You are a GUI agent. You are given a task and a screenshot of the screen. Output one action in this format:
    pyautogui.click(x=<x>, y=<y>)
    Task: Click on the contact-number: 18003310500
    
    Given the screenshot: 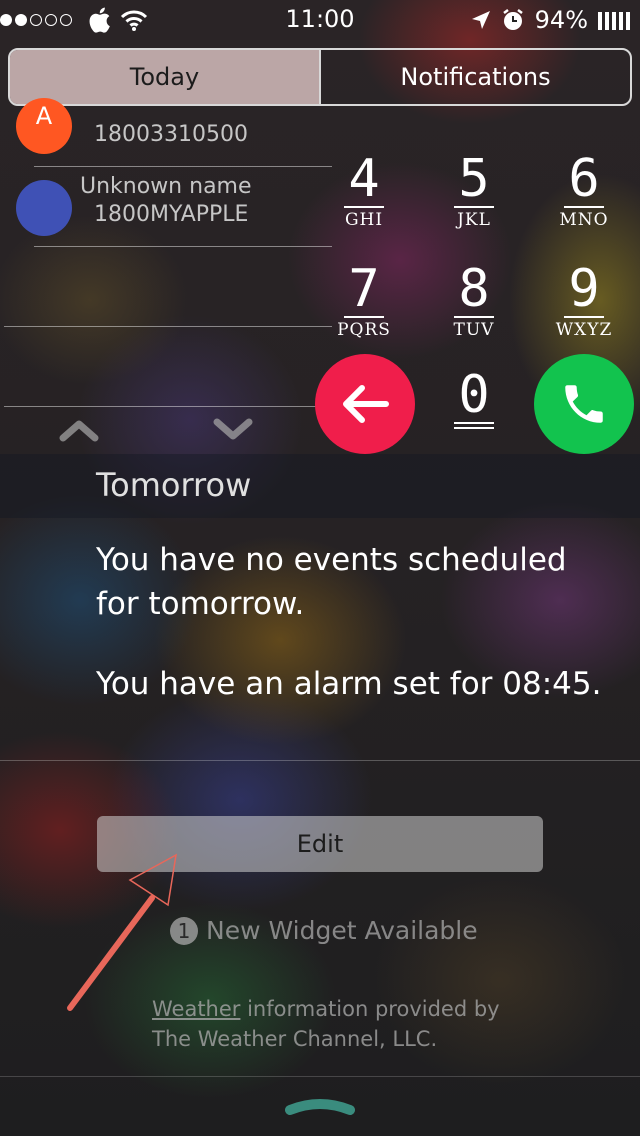 What is the action you would take?
    pyautogui.click(x=171, y=134)
    